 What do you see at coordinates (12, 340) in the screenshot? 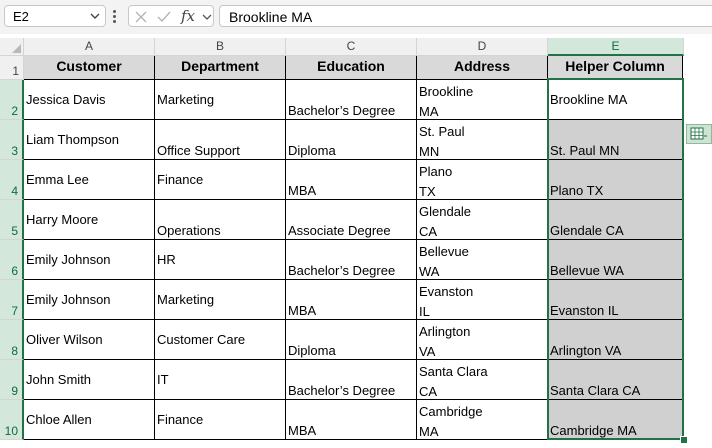
I see `row-header-8: 8` at bounding box center [12, 340].